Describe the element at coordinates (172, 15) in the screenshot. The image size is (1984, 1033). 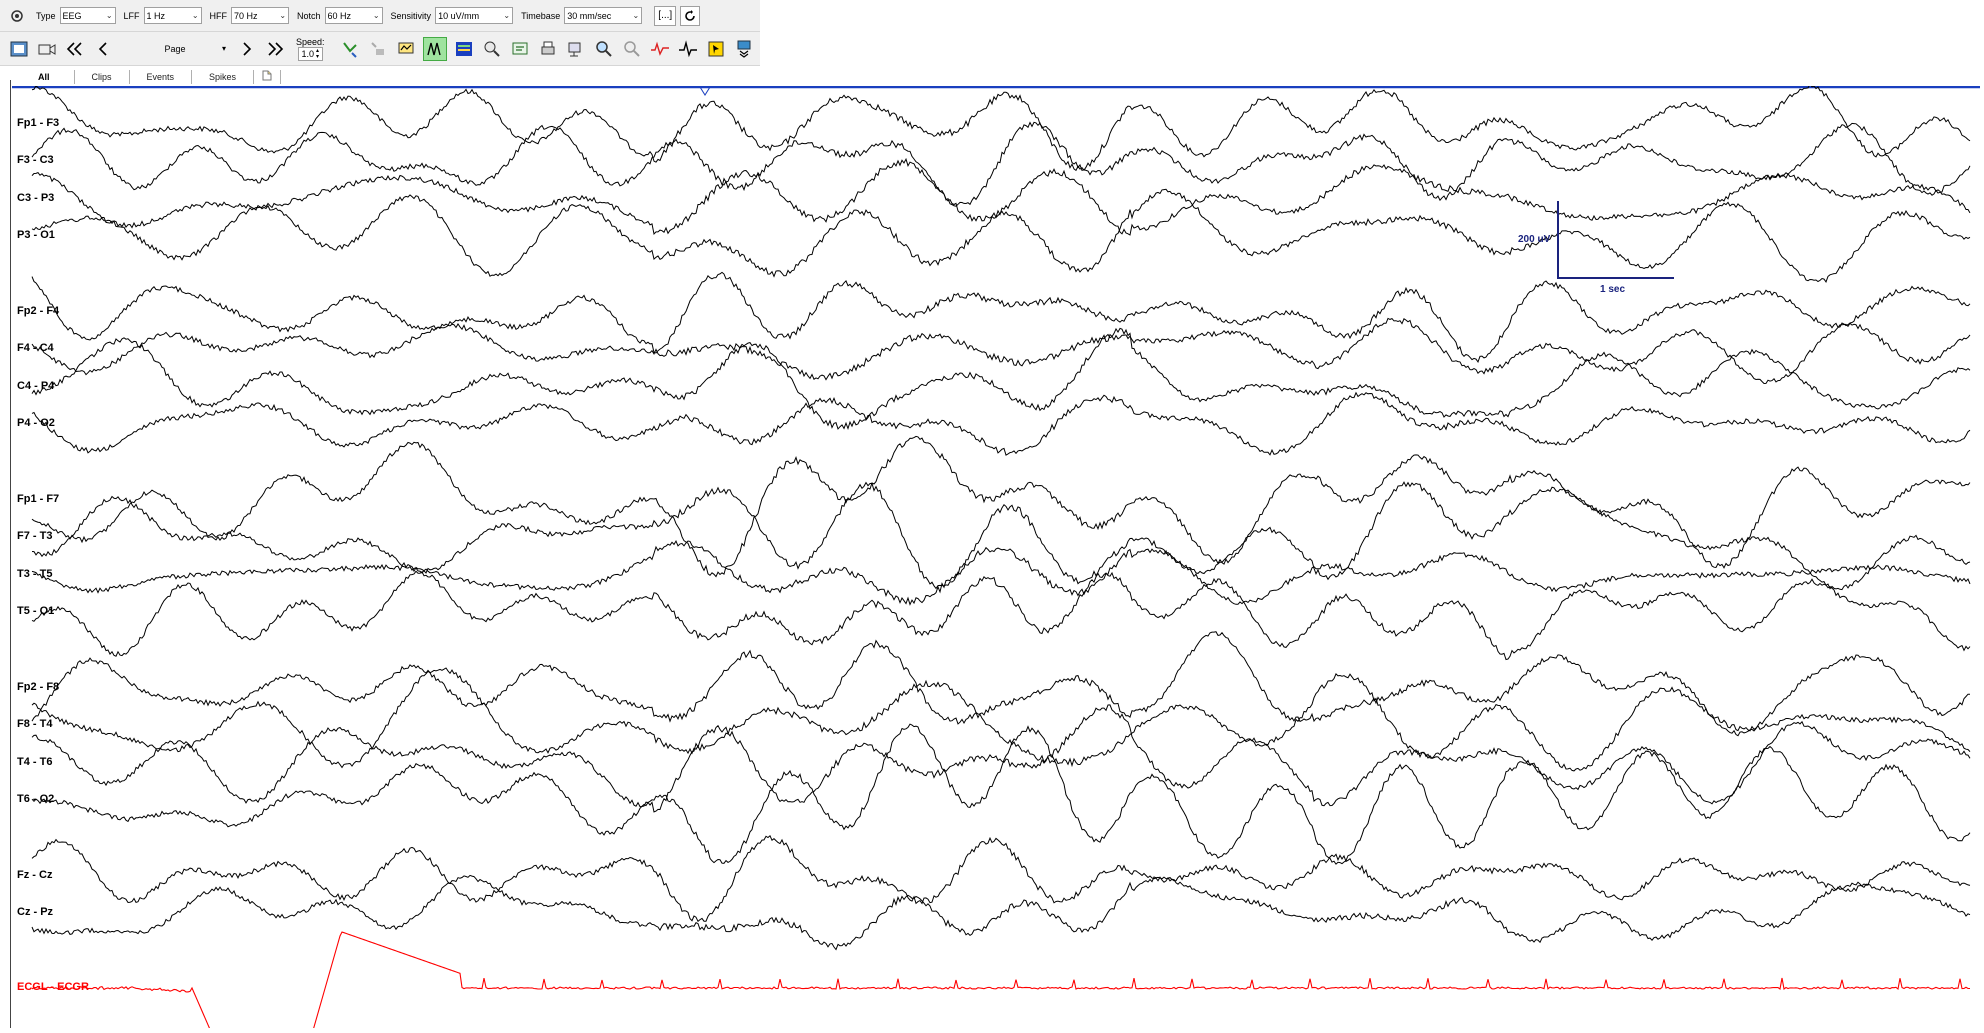
I see `lff-select: 1 Hz ⌄` at that location.